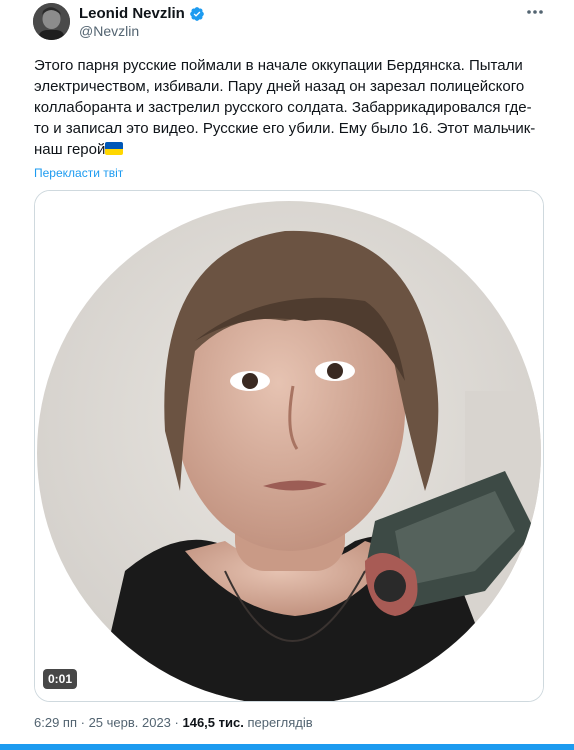 This screenshot has height=750, width=574. I want to click on views-count: 146,5 тис., so click(213, 722).